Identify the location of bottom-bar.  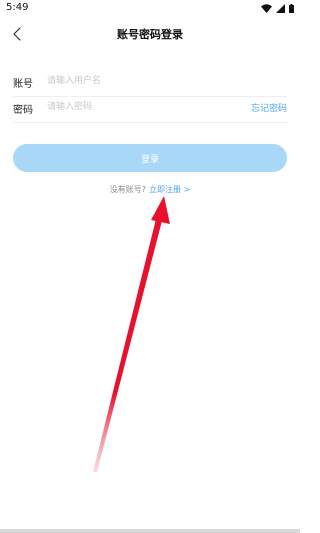
(150, 531).